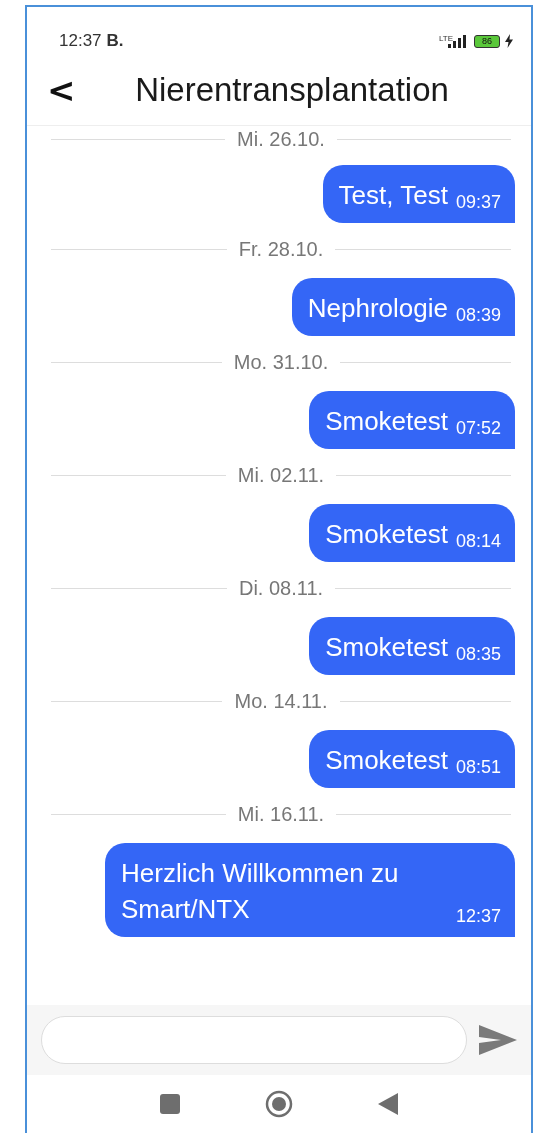 Image resolution: width=538 pixels, height=1133 pixels. Describe the element at coordinates (377, 308) in the screenshot. I see `message-text: Nephrologie` at that location.